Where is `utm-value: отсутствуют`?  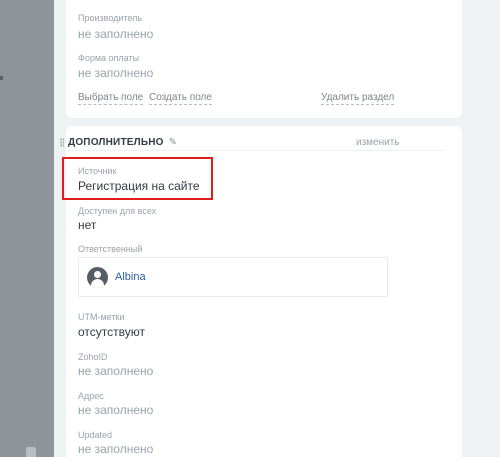 utm-value: отсутствуют is located at coordinates (111, 332).